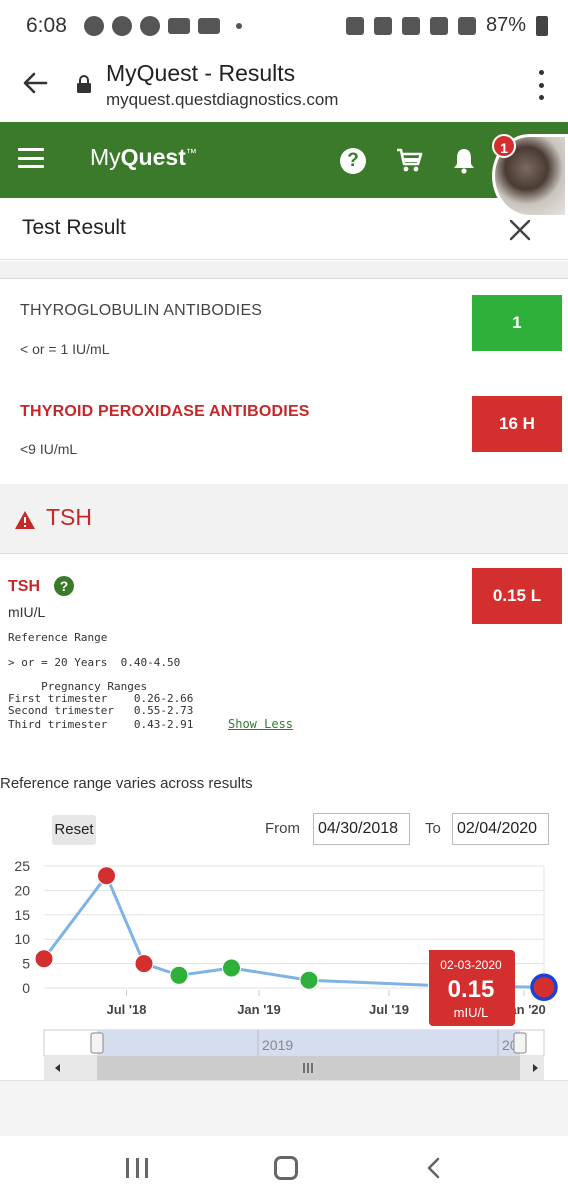 This screenshot has height=1200, width=568. I want to click on y-tick-label: 15, so click(22, 915).